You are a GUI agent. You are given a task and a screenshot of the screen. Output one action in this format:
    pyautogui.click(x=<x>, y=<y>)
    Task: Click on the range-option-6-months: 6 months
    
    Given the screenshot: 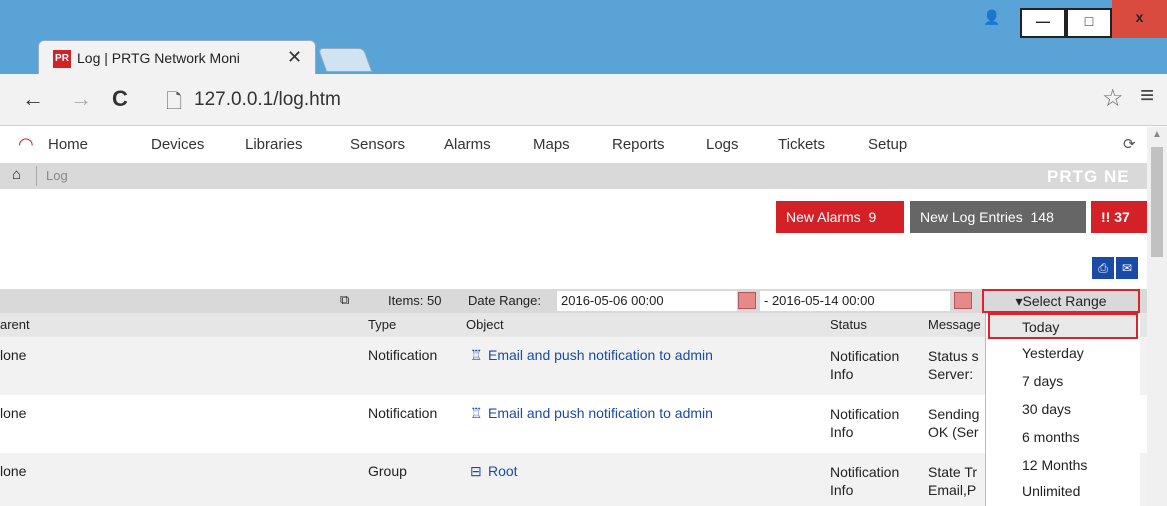 What is the action you would take?
    pyautogui.click(x=1063, y=438)
    